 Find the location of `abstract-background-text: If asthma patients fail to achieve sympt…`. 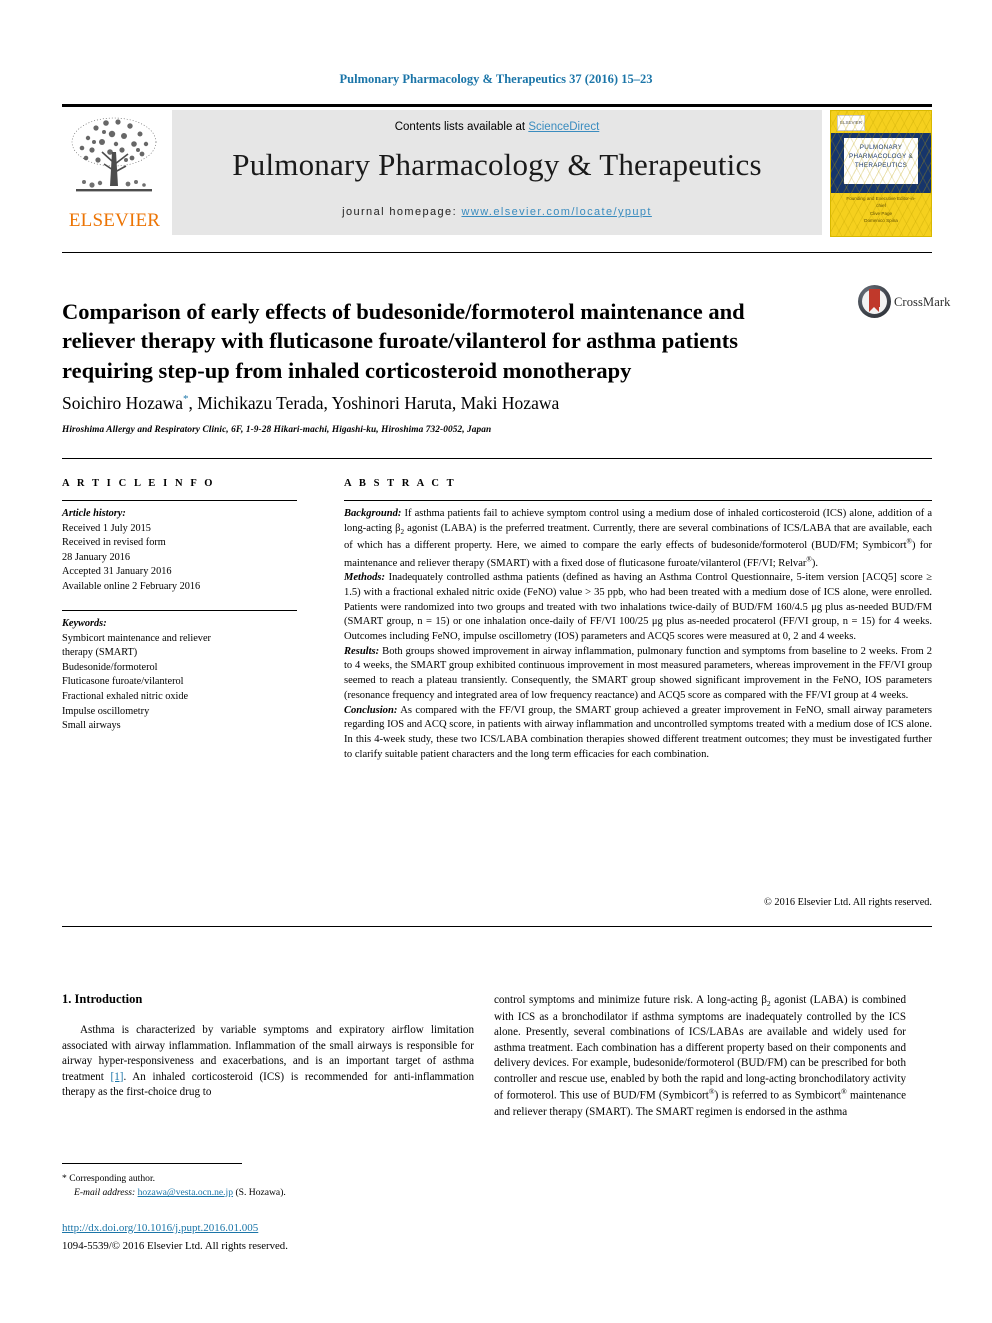

abstract-background-text: If asthma patients fail to achieve sympt… is located at coordinates (638, 538).